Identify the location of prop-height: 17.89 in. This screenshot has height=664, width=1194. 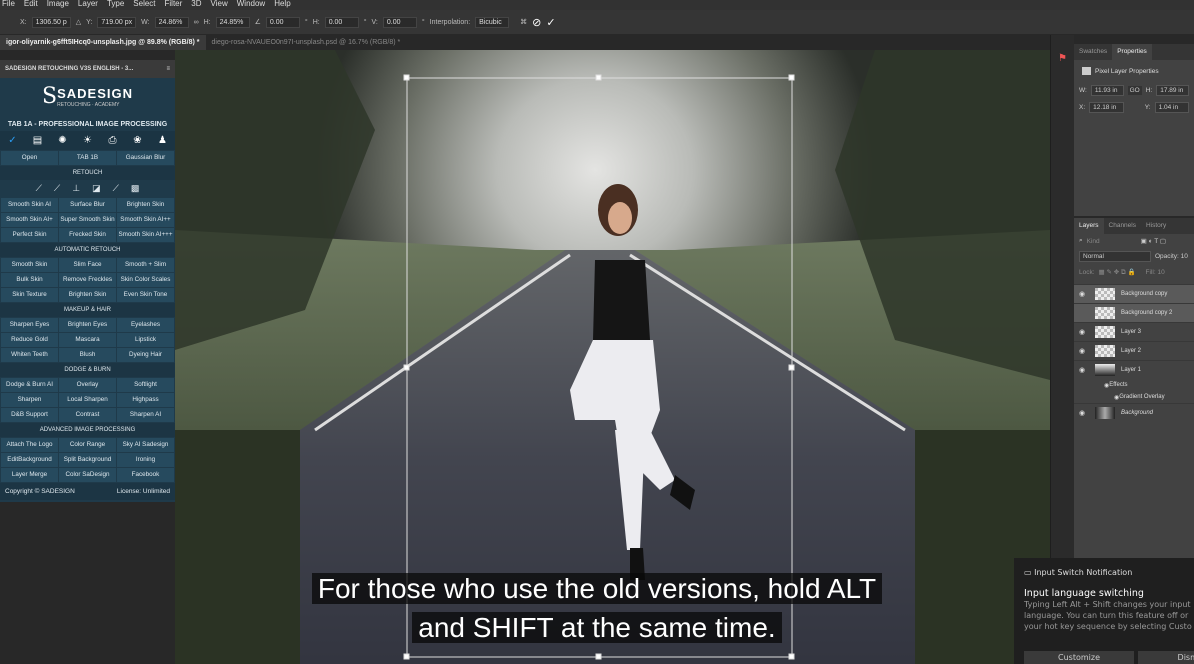
(1172, 90).